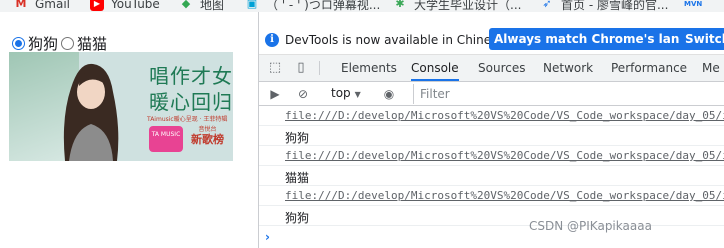 The width and height of the screenshot is (724, 248). What do you see at coordinates (649, 68) in the screenshot?
I see `tab-performance: Performance` at bounding box center [649, 68].